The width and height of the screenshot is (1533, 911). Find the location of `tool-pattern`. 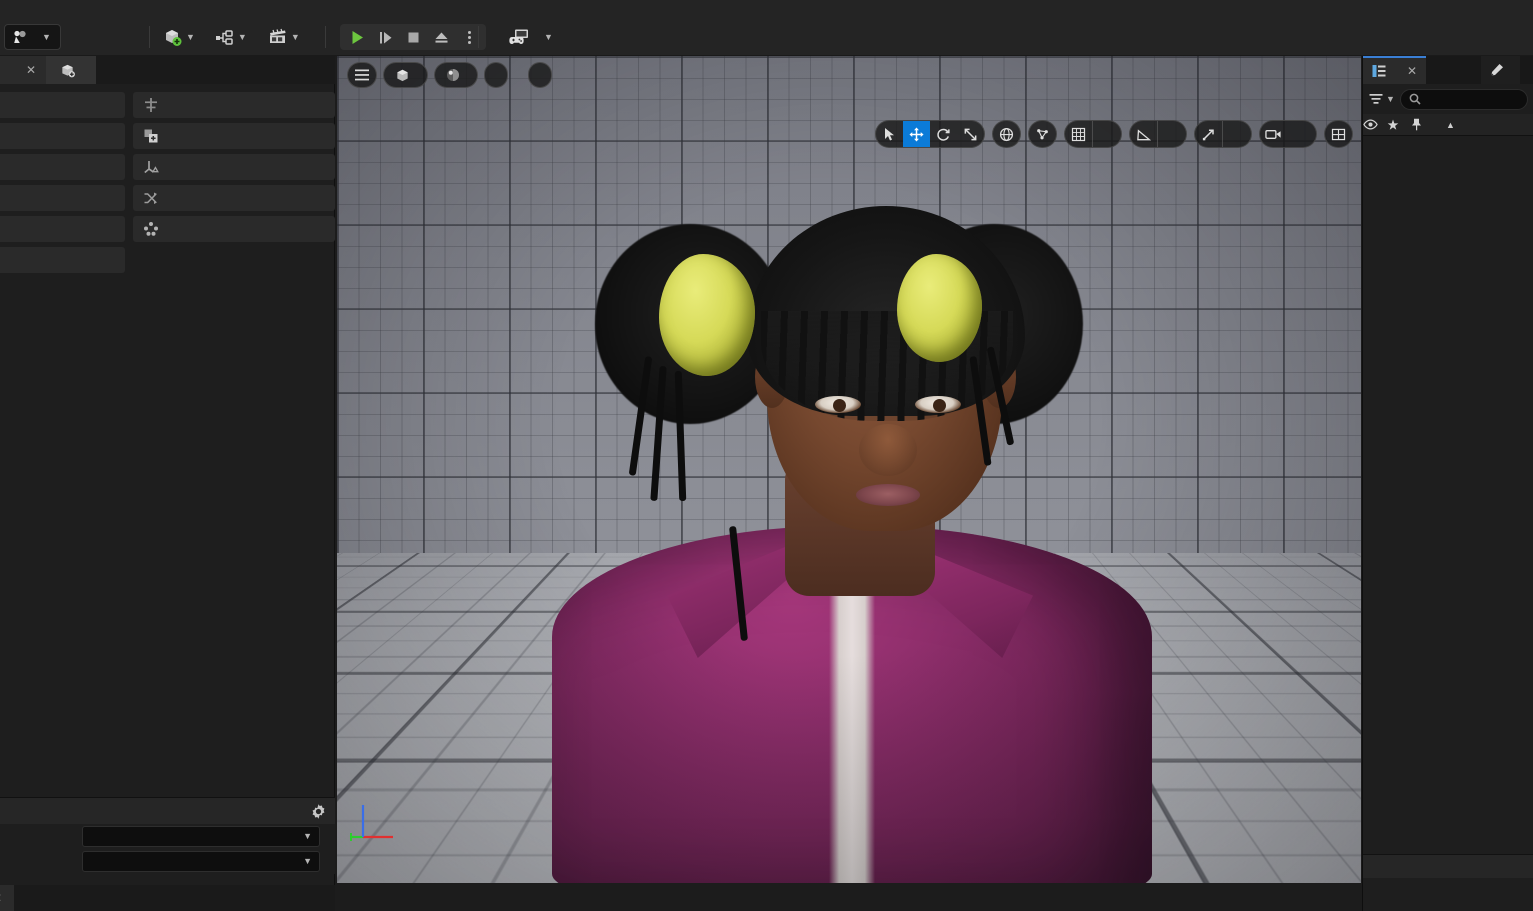

tool-pattern is located at coordinates (233, 229).